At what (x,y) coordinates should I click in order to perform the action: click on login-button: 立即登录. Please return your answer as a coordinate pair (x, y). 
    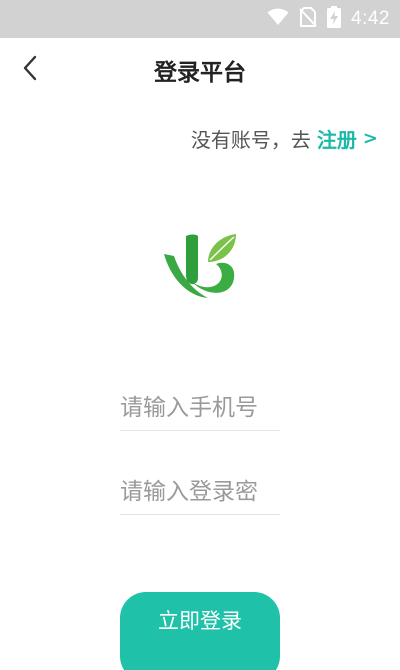
    Looking at the image, I should click on (200, 631).